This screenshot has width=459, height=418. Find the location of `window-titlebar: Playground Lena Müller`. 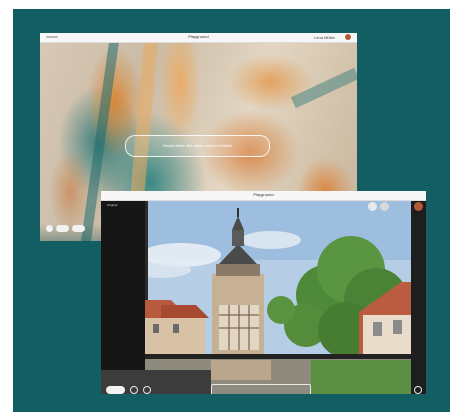

window-titlebar: Playground Lena Müller is located at coordinates (198, 38).